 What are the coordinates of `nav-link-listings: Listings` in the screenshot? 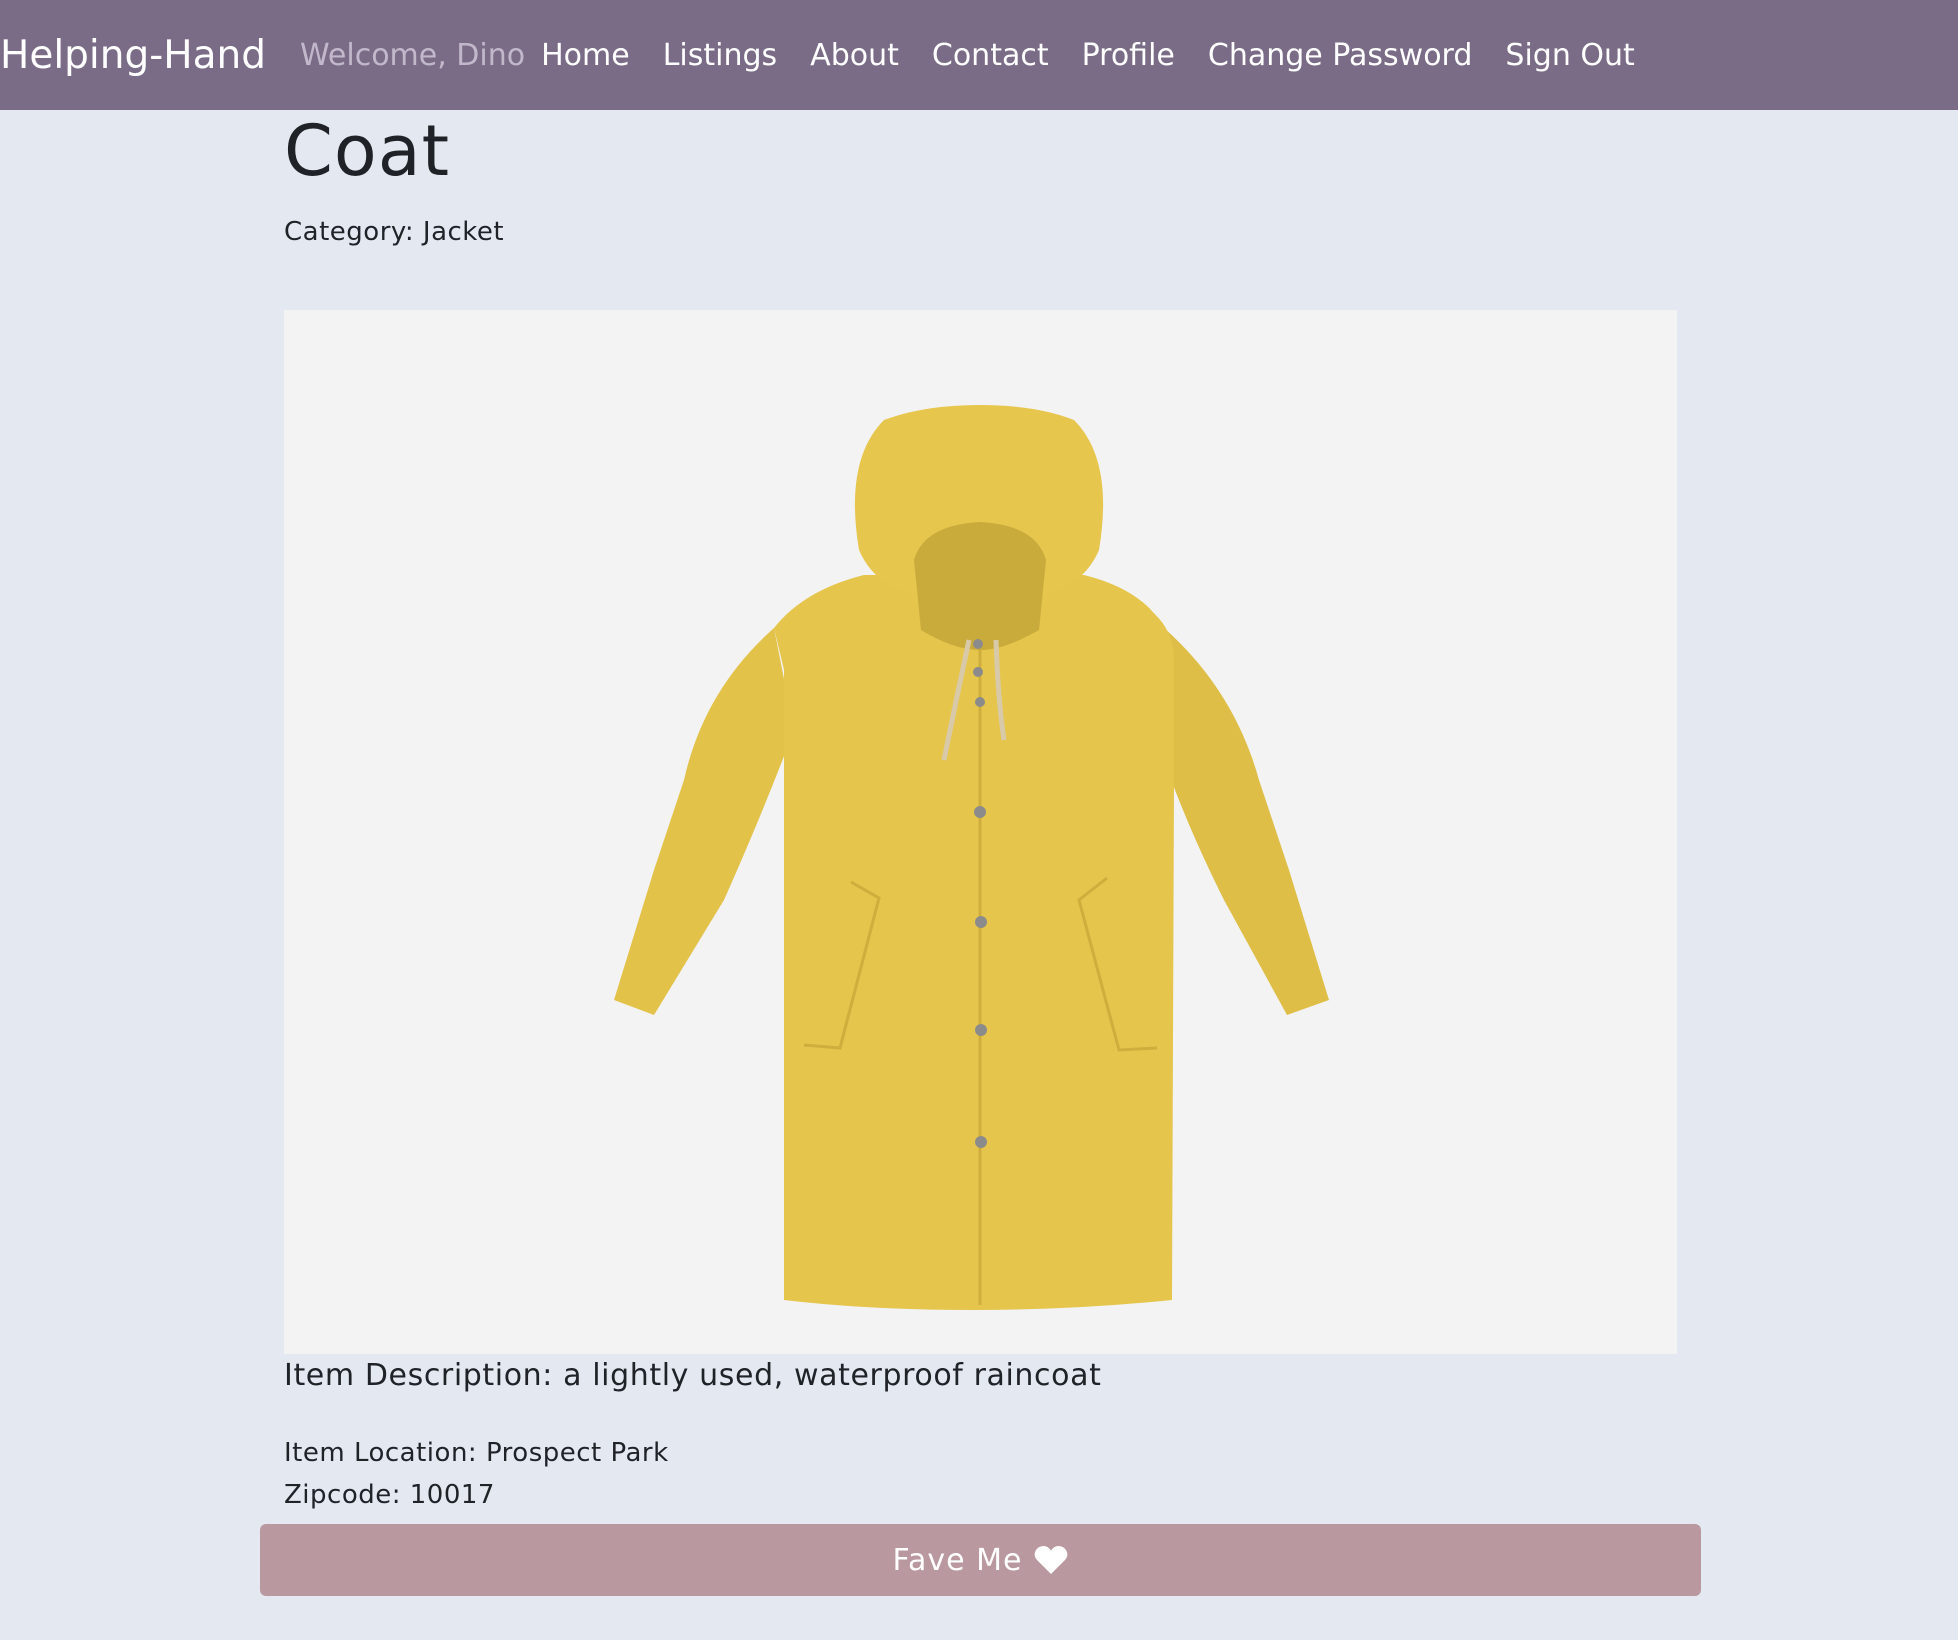 It's located at (720, 55).